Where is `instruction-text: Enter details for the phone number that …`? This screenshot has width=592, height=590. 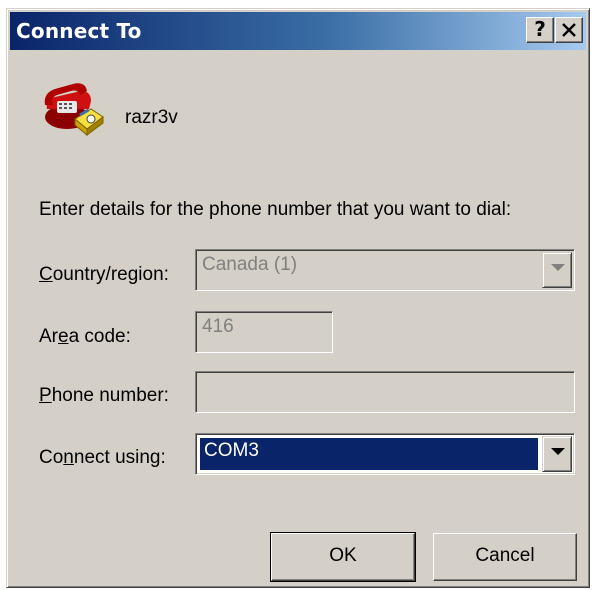 instruction-text: Enter details for the phone number that … is located at coordinates (275, 209).